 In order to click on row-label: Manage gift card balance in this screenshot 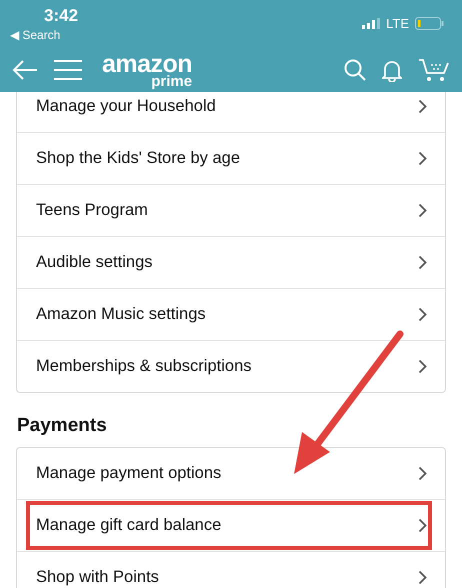, I will do `click(129, 525)`.